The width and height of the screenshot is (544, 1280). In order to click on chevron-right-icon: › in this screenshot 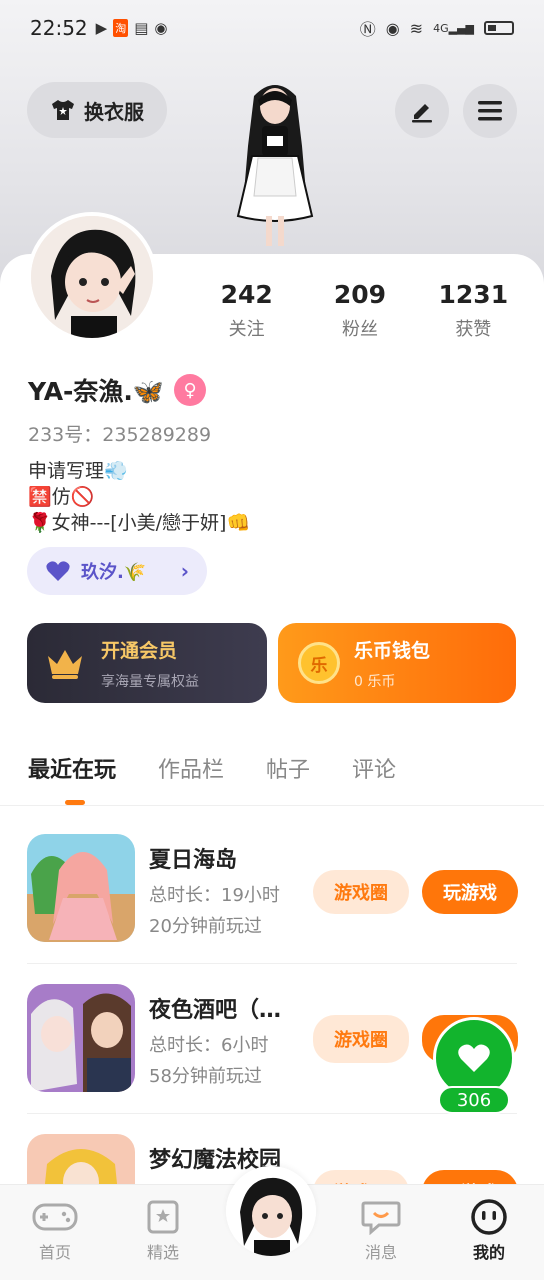, I will do `click(184, 571)`.